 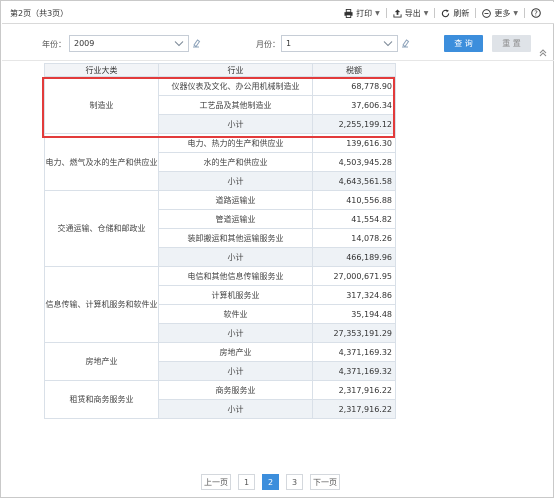 What do you see at coordinates (354, 390) in the screenshot?
I see `tax-cell: 2,317,916.22` at bounding box center [354, 390].